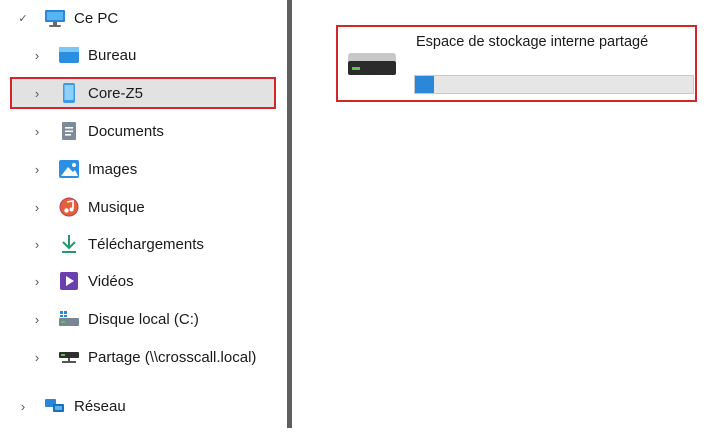  Describe the element at coordinates (532, 42) in the screenshot. I see `storage-name: Espace de stockage interne partagé` at that location.